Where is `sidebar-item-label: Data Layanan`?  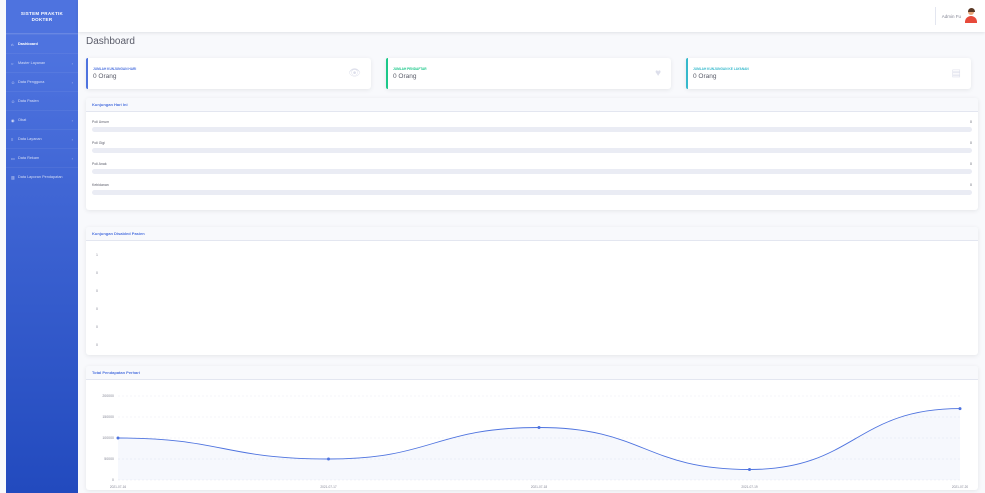 sidebar-item-label: Data Layanan is located at coordinates (30, 139).